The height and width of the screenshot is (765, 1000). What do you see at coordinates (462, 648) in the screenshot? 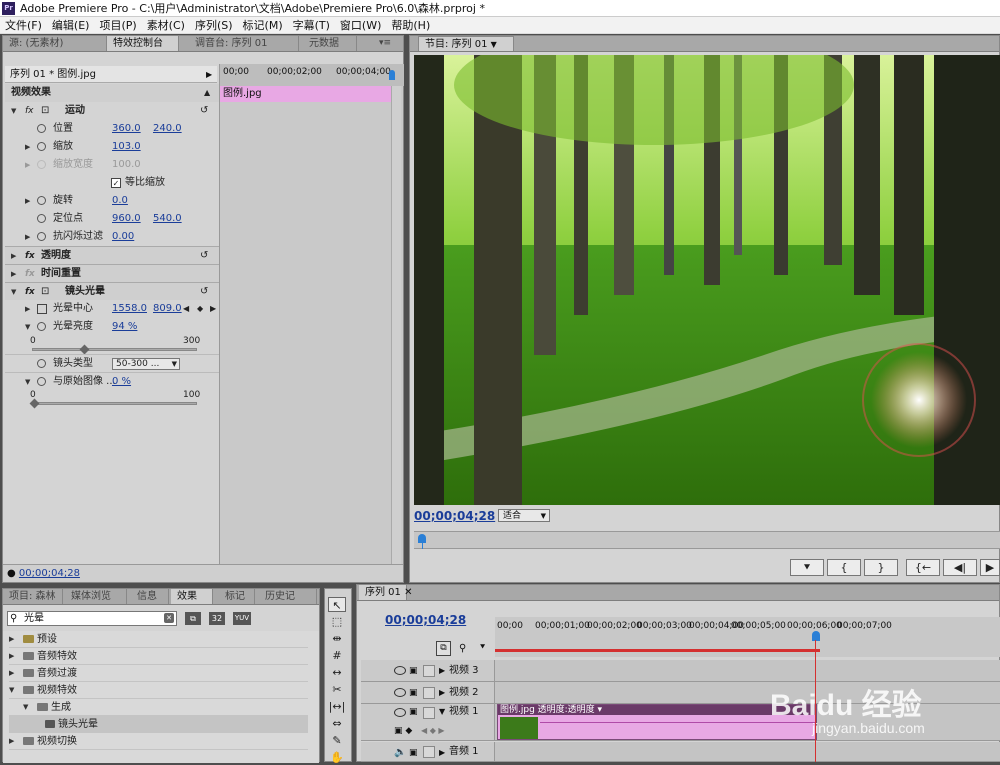
I see `marker-icon: ⚲` at bounding box center [462, 648].